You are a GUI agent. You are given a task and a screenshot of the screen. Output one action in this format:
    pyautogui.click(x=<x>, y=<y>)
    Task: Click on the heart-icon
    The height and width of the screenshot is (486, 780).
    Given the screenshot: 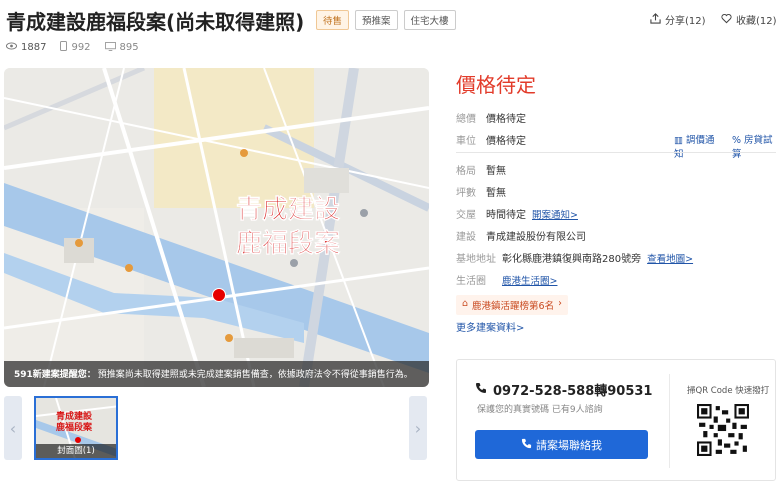 What is the action you would take?
    pyautogui.click(x=726, y=20)
    